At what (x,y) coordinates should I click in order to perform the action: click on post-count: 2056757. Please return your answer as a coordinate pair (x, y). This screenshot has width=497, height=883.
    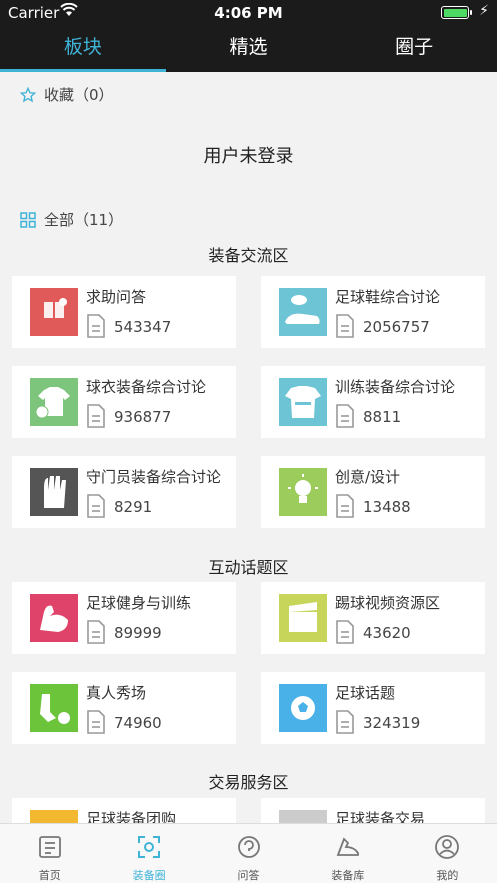
    Looking at the image, I should click on (396, 327).